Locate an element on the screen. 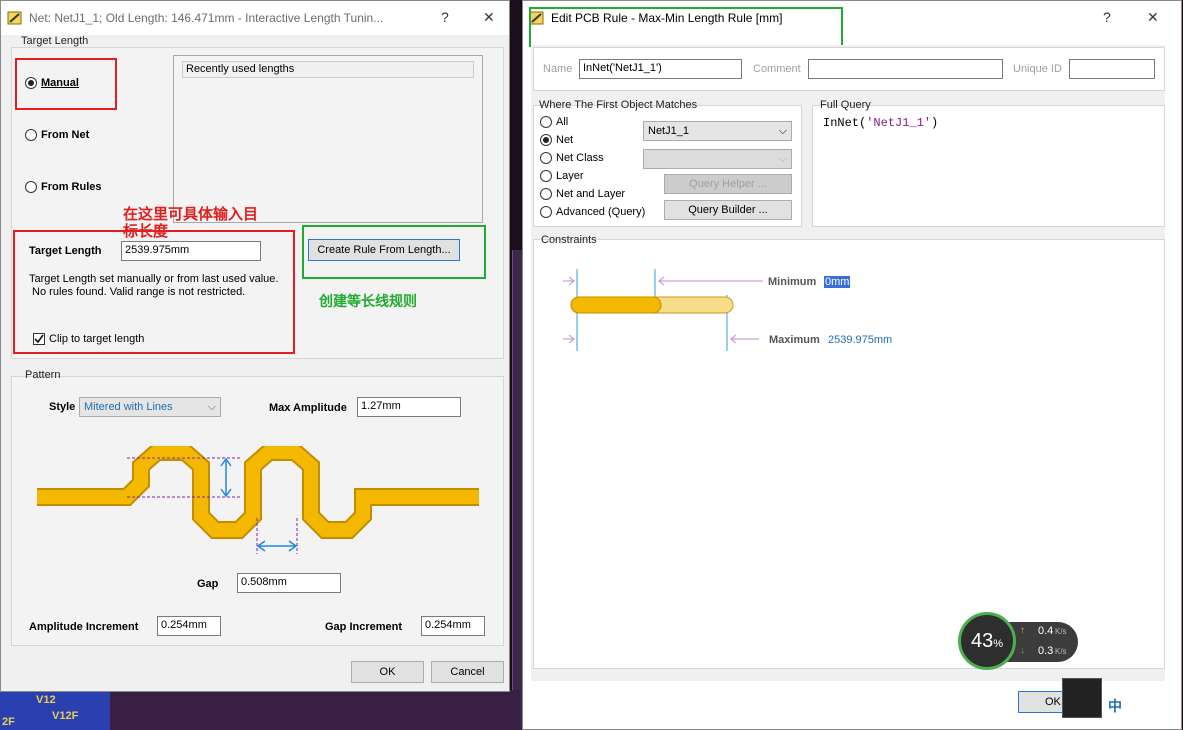 The height and width of the screenshot is (730, 1183). radio-from-rules: From Rules is located at coordinates (63, 187).